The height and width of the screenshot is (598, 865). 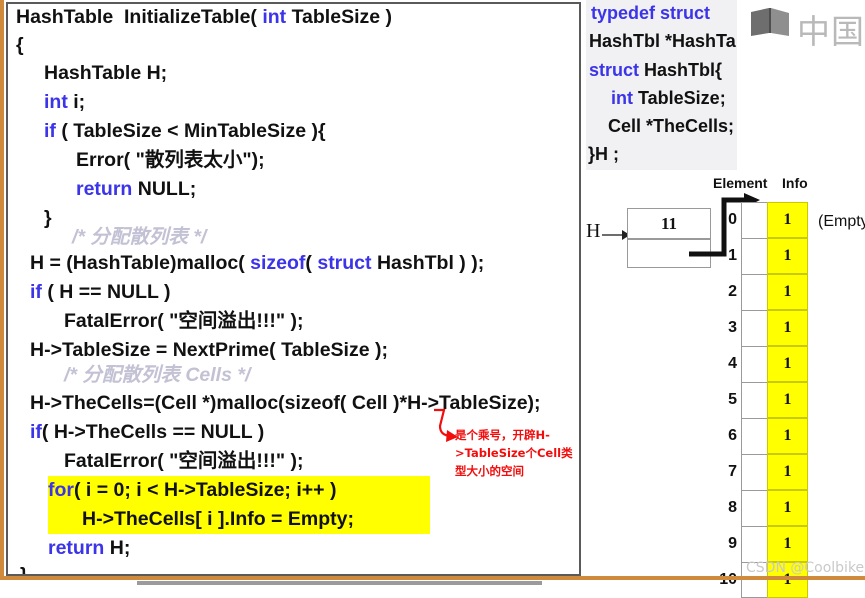 What do you see at coordinates (668, 98) in the screenshot?
I see `struct-line-3: int TableSize;` at bounding box center [668, 98].